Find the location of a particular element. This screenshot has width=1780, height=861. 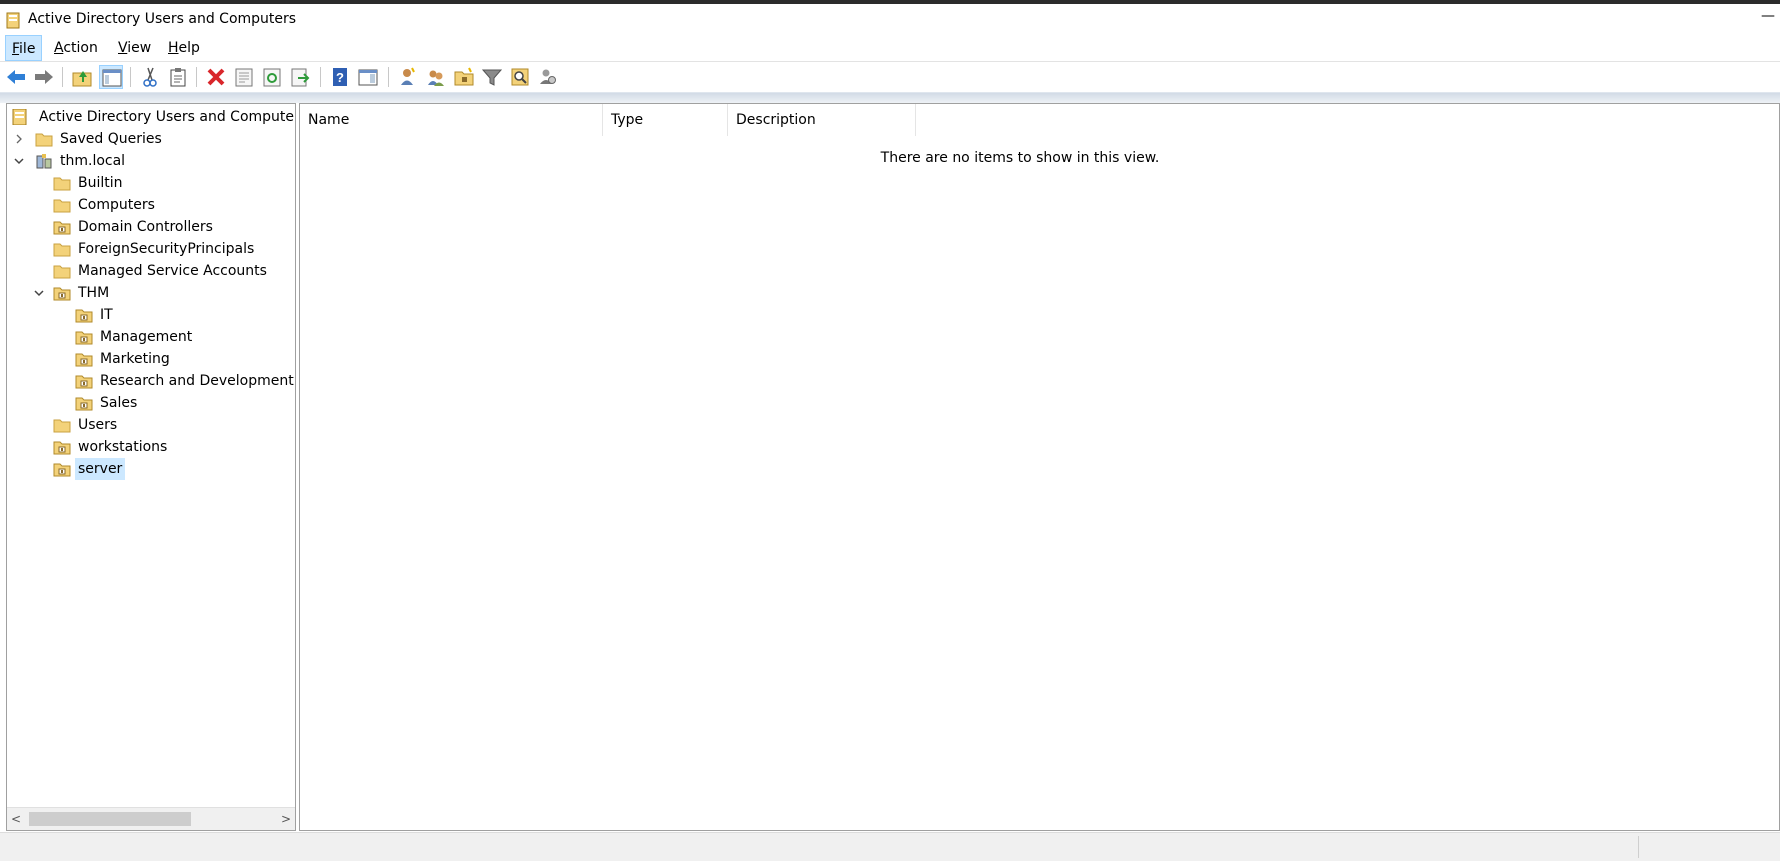

tree-label: IT is located at coordinates (106, 315).